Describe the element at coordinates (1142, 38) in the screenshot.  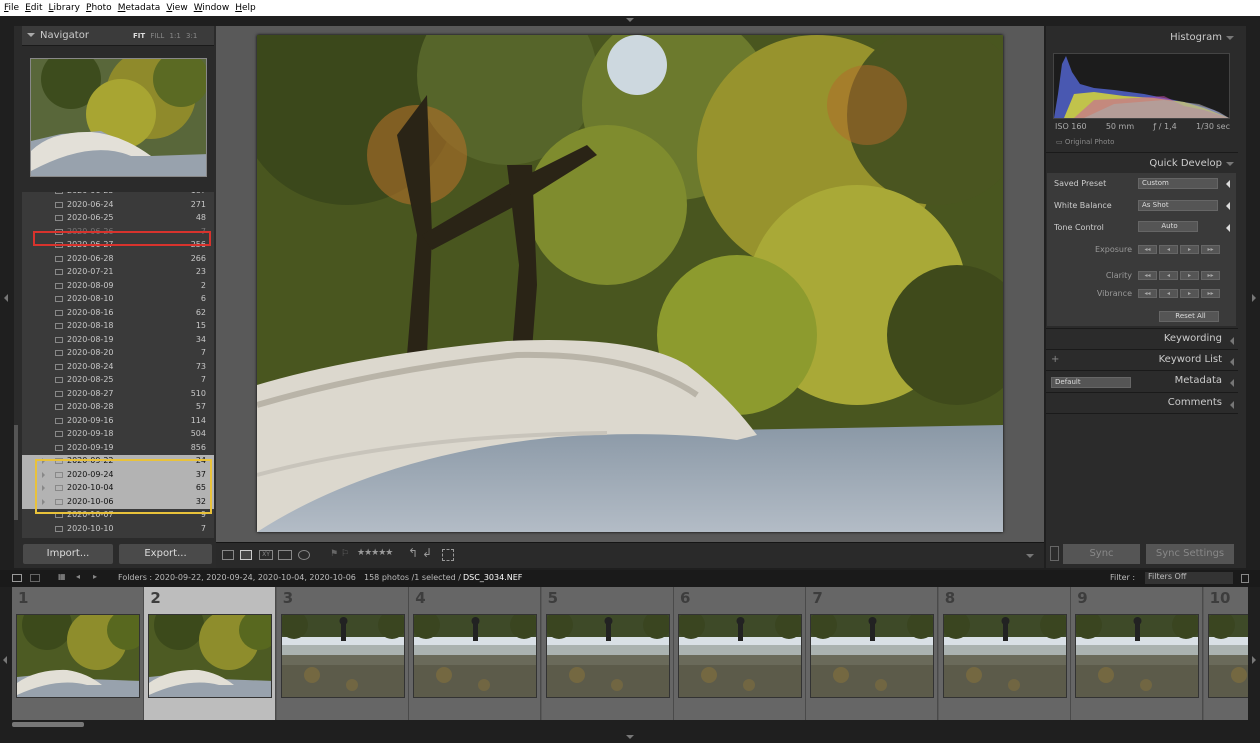
I see `histogram-header: Histogram` at that location.